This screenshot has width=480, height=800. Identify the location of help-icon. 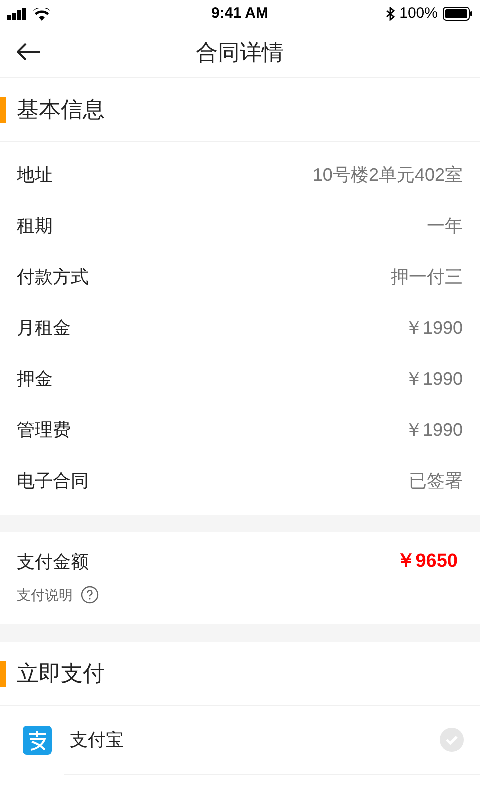
(90, 595).